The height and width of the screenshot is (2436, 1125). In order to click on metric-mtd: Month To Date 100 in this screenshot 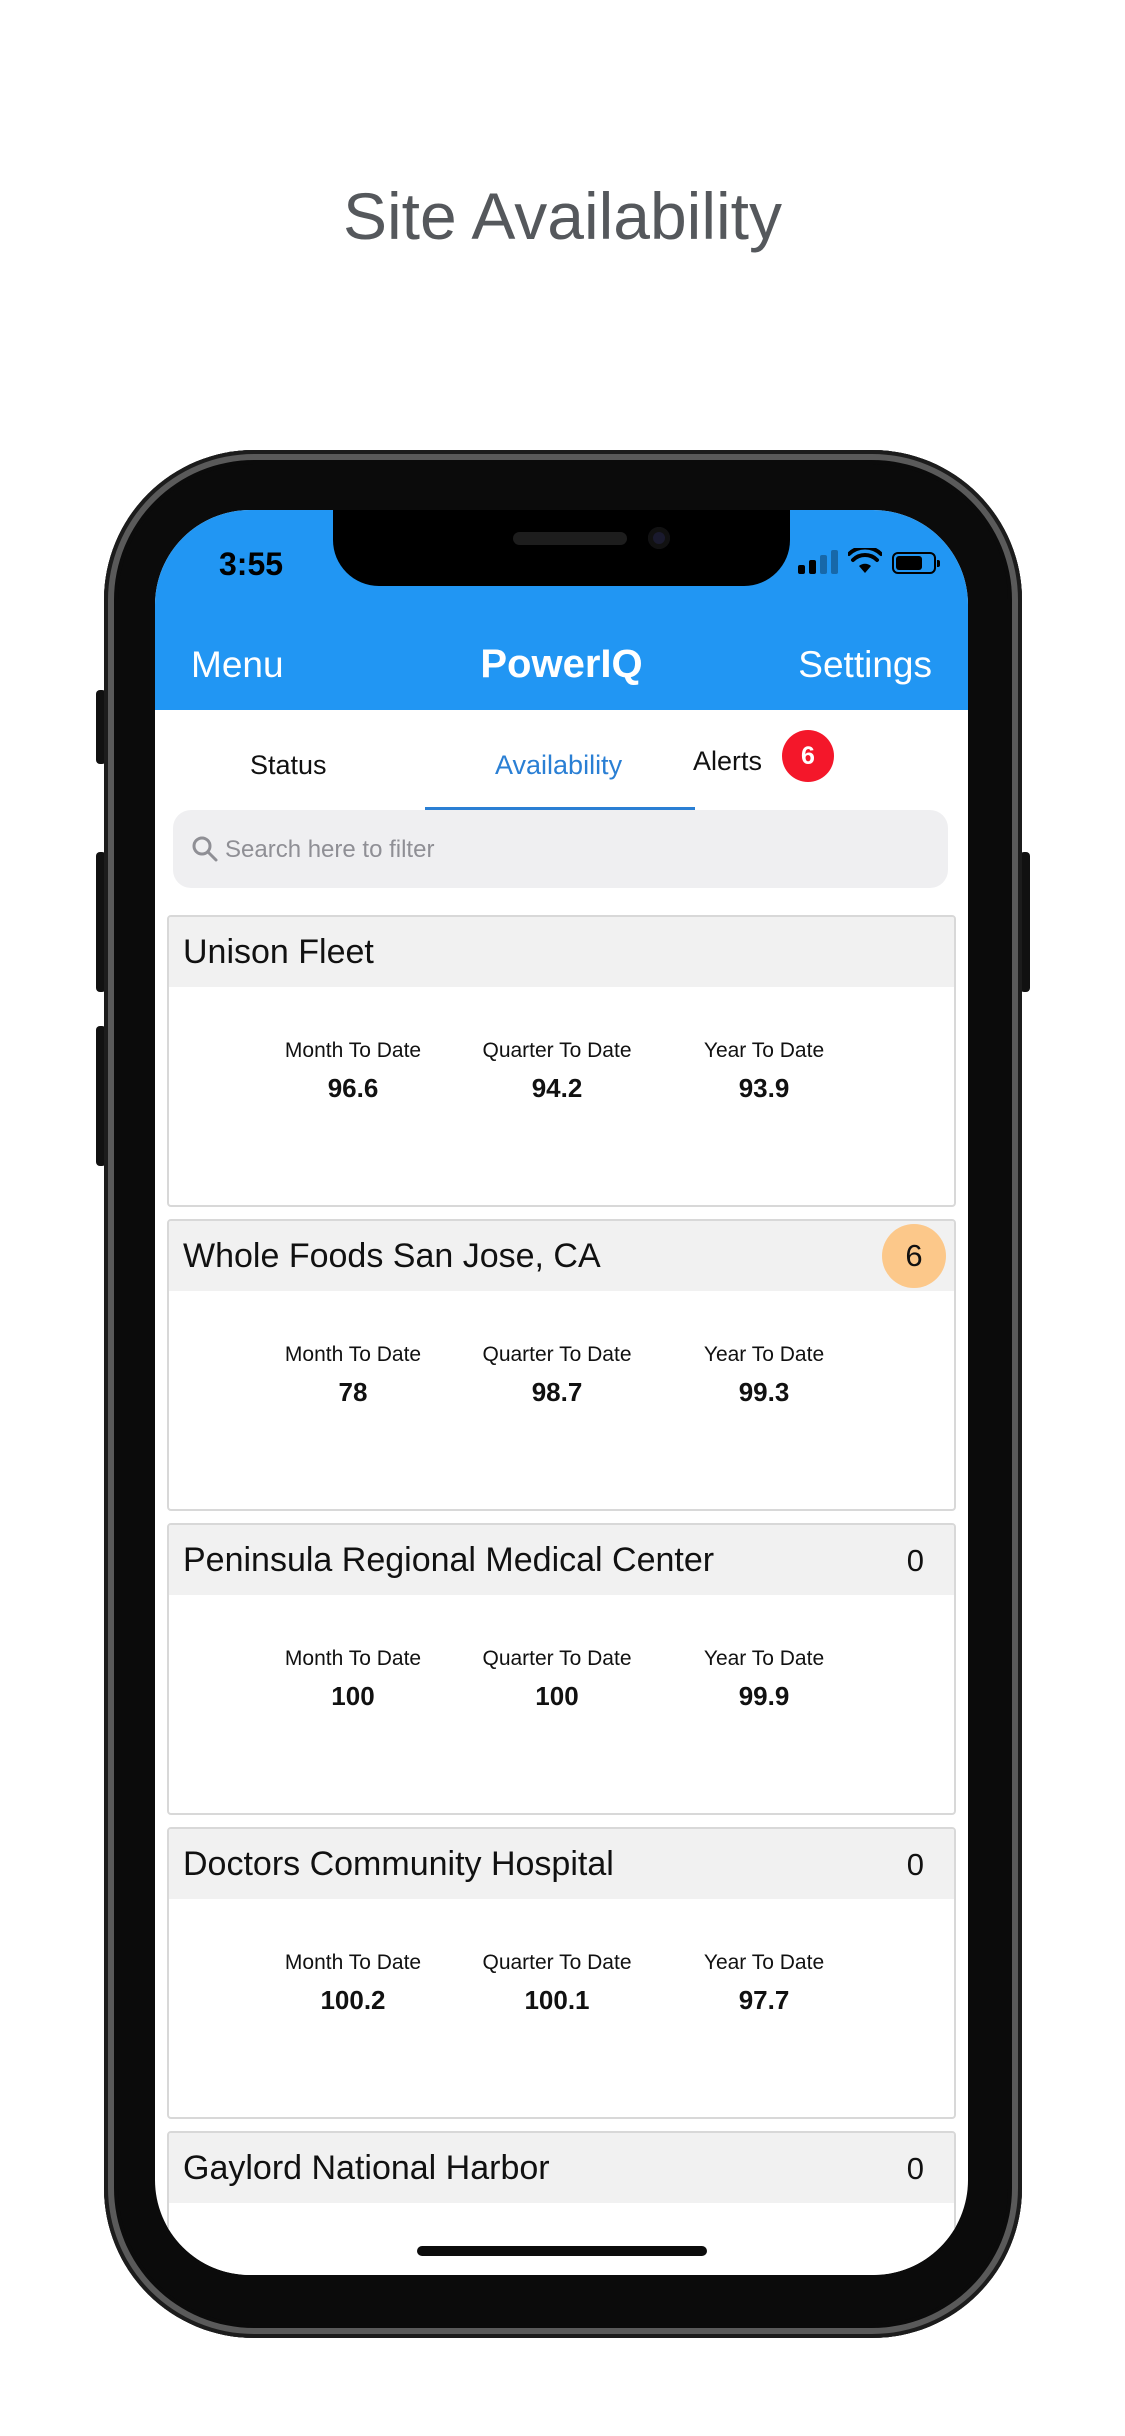, I will do `click(353, 1679)`.